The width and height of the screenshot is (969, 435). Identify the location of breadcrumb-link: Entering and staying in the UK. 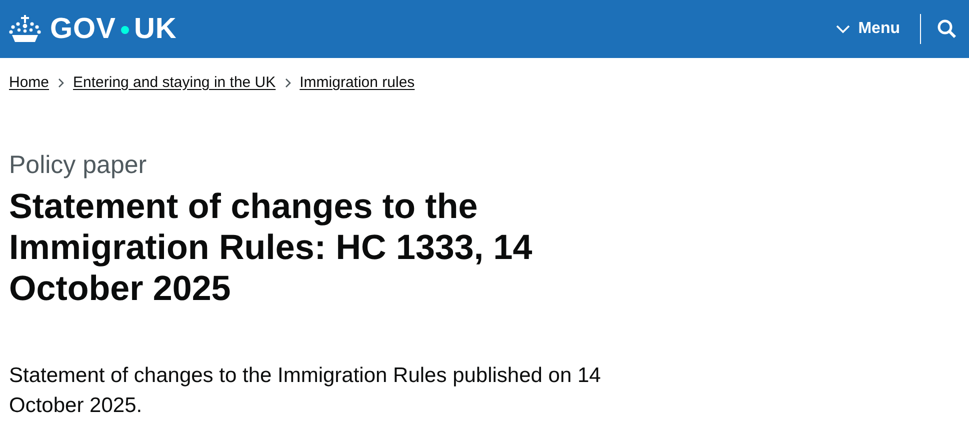
(174, 82).